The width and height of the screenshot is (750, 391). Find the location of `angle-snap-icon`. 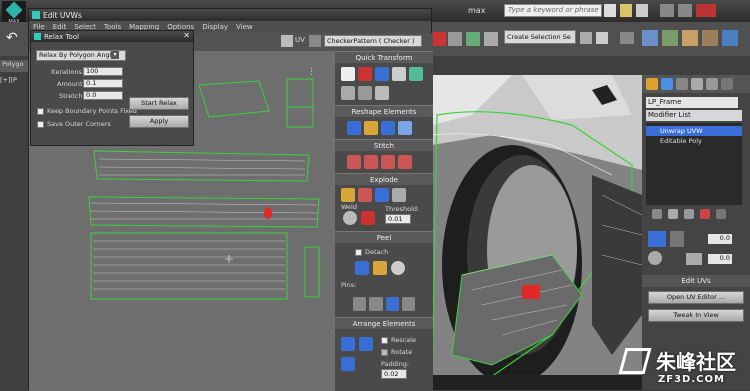

angle-snap-icon is located at coordinates (473, 39).